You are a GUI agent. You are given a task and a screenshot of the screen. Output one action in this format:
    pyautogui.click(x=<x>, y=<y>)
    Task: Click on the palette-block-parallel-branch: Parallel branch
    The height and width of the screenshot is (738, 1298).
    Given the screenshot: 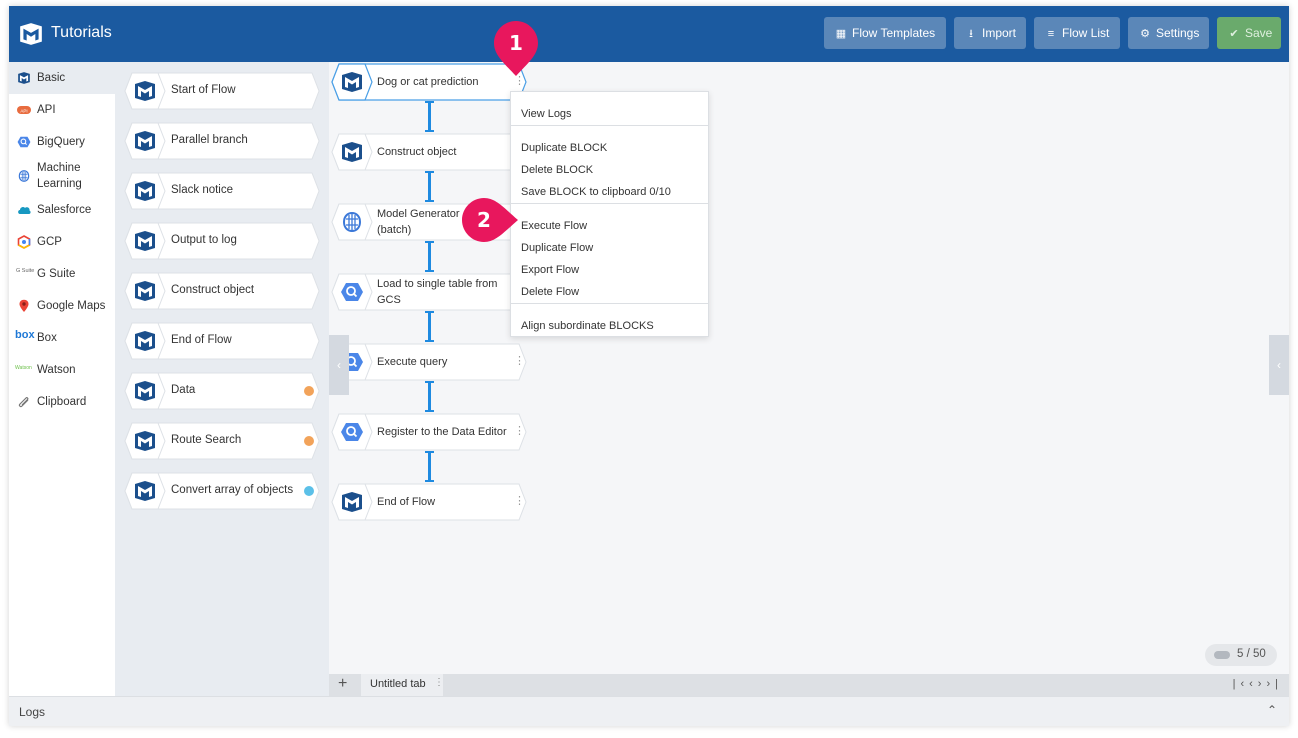 What is the action you would take?
    pyautogui.click(x=222, y=141)
    